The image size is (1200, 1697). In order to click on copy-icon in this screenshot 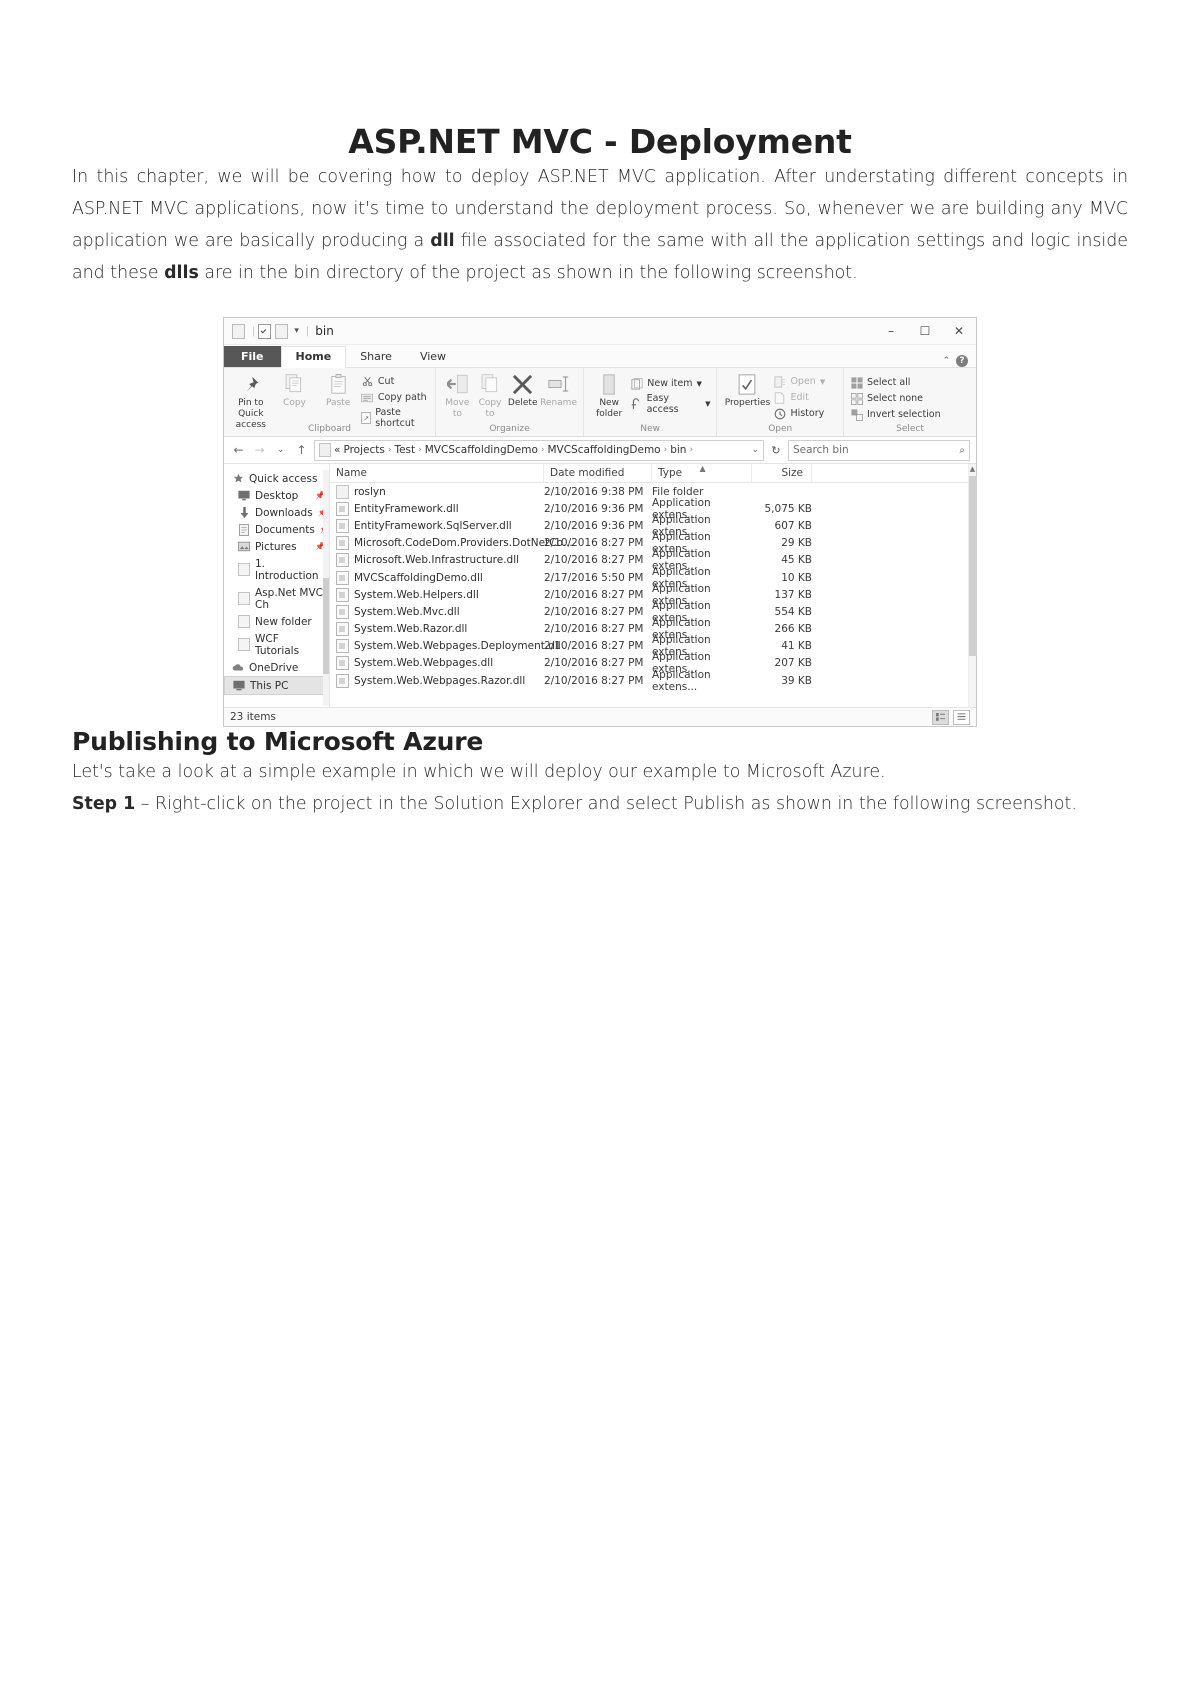, I will do `click(294, 384)`.